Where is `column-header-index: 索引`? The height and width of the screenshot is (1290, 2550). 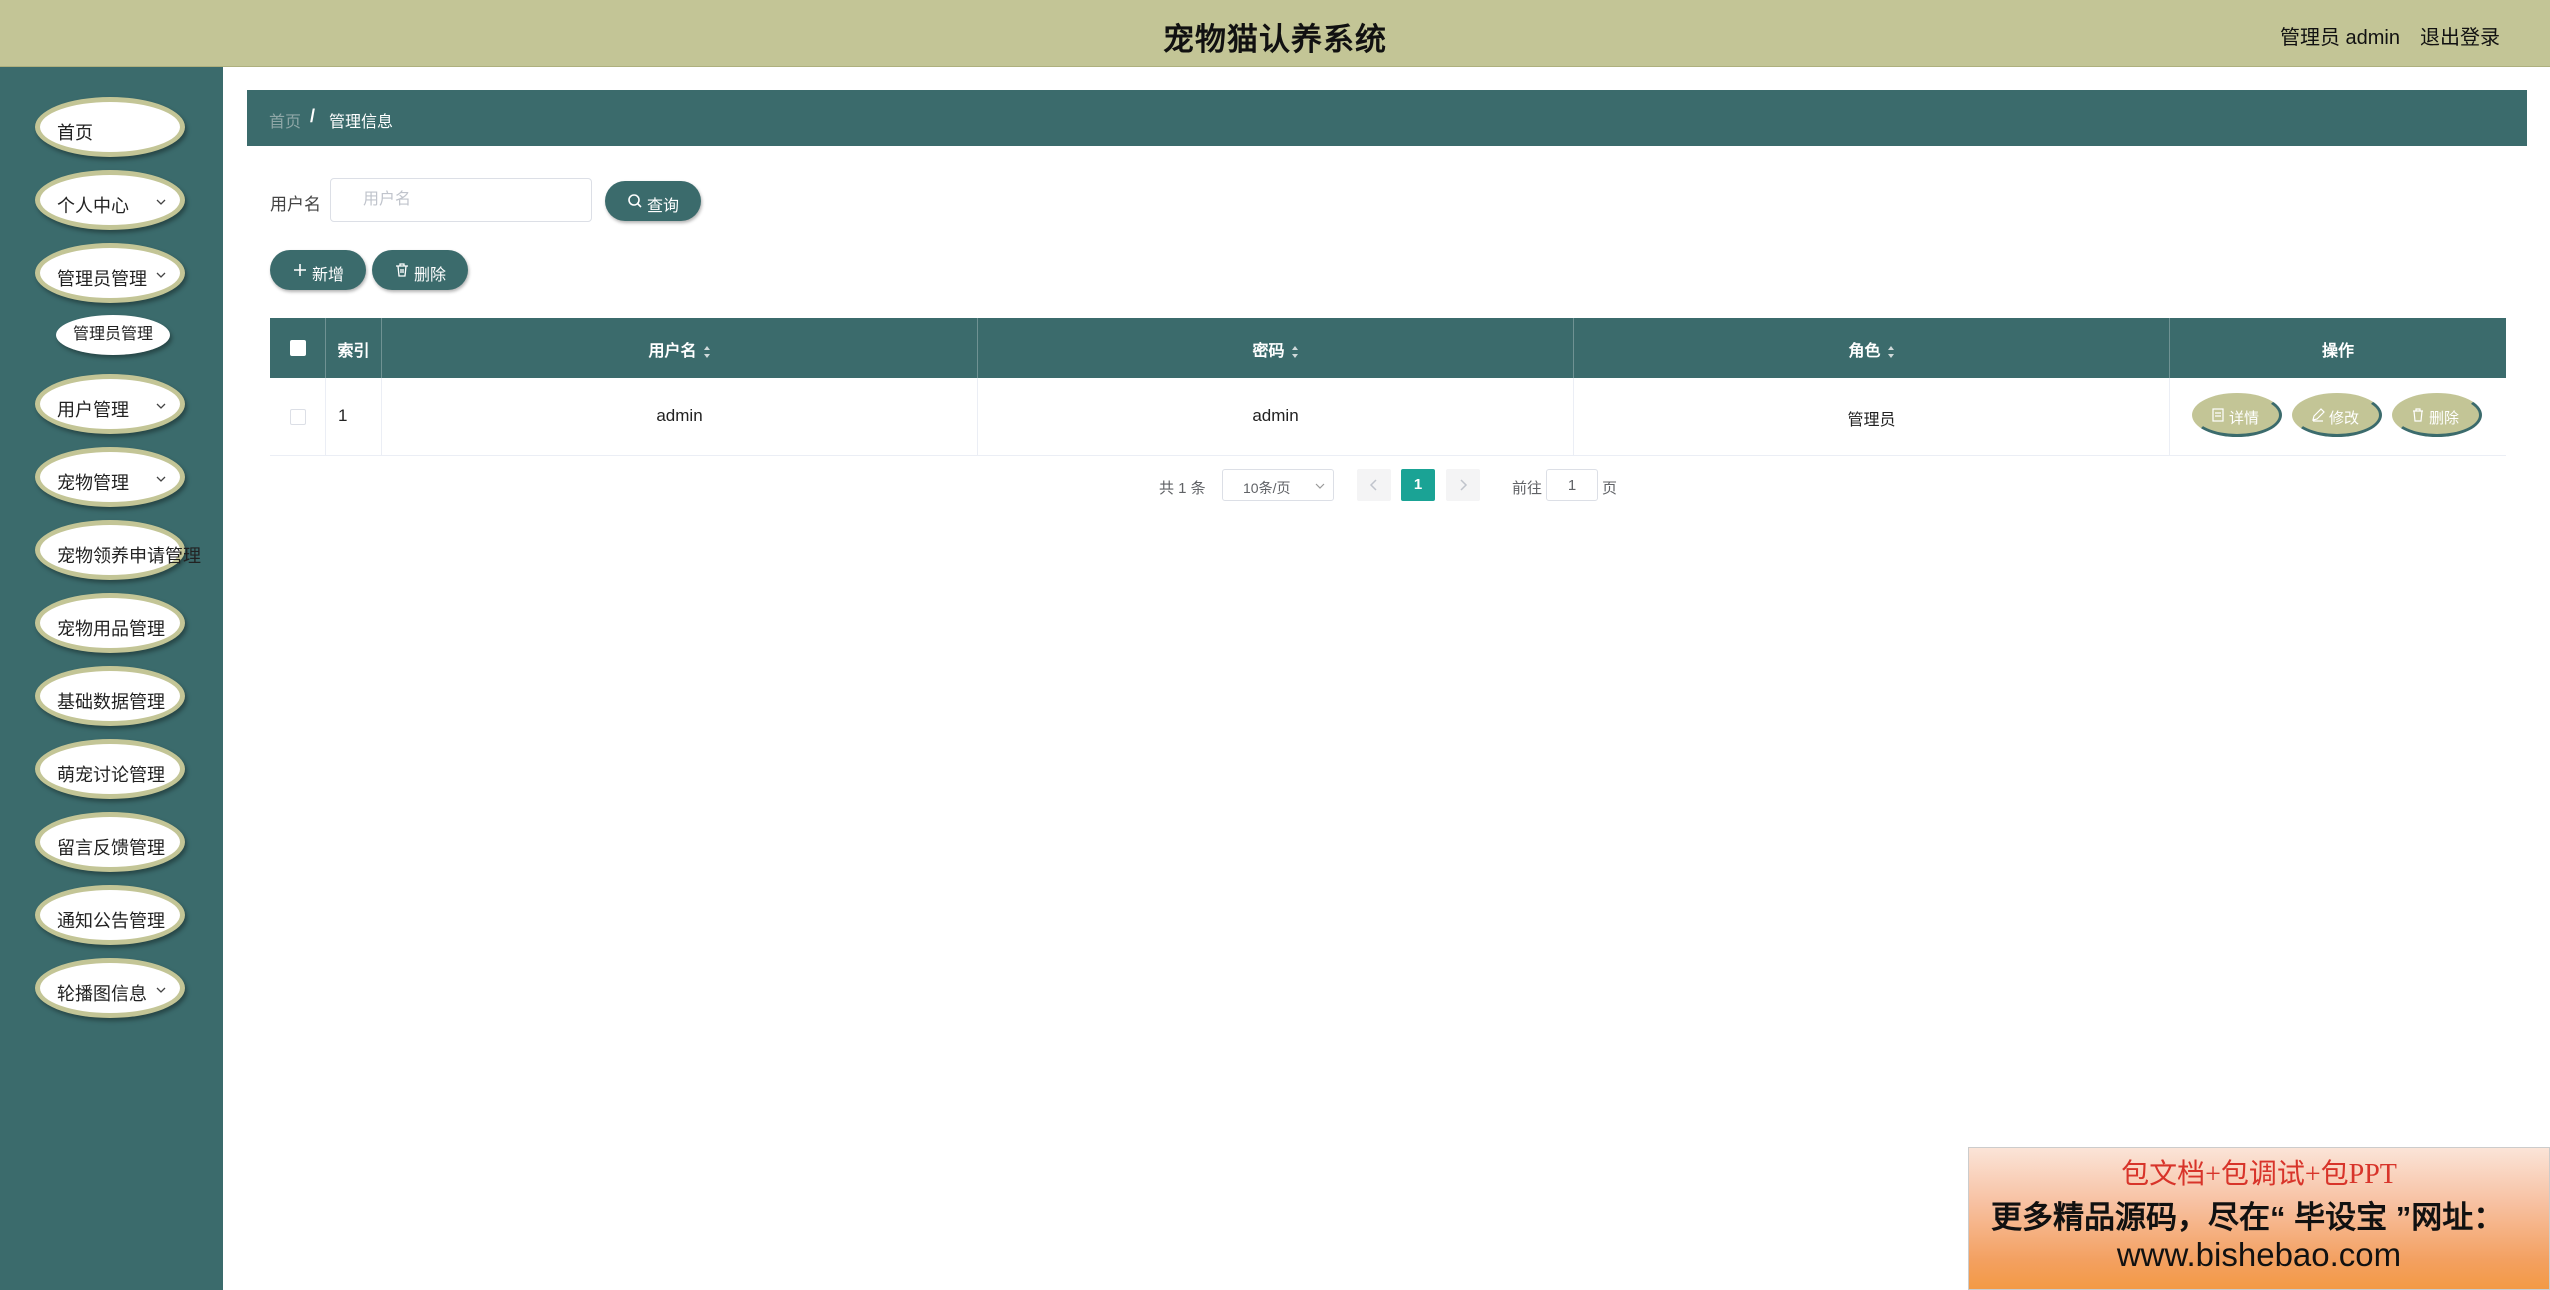 column-header-index: 索引 is located at coordinates (354, 348).